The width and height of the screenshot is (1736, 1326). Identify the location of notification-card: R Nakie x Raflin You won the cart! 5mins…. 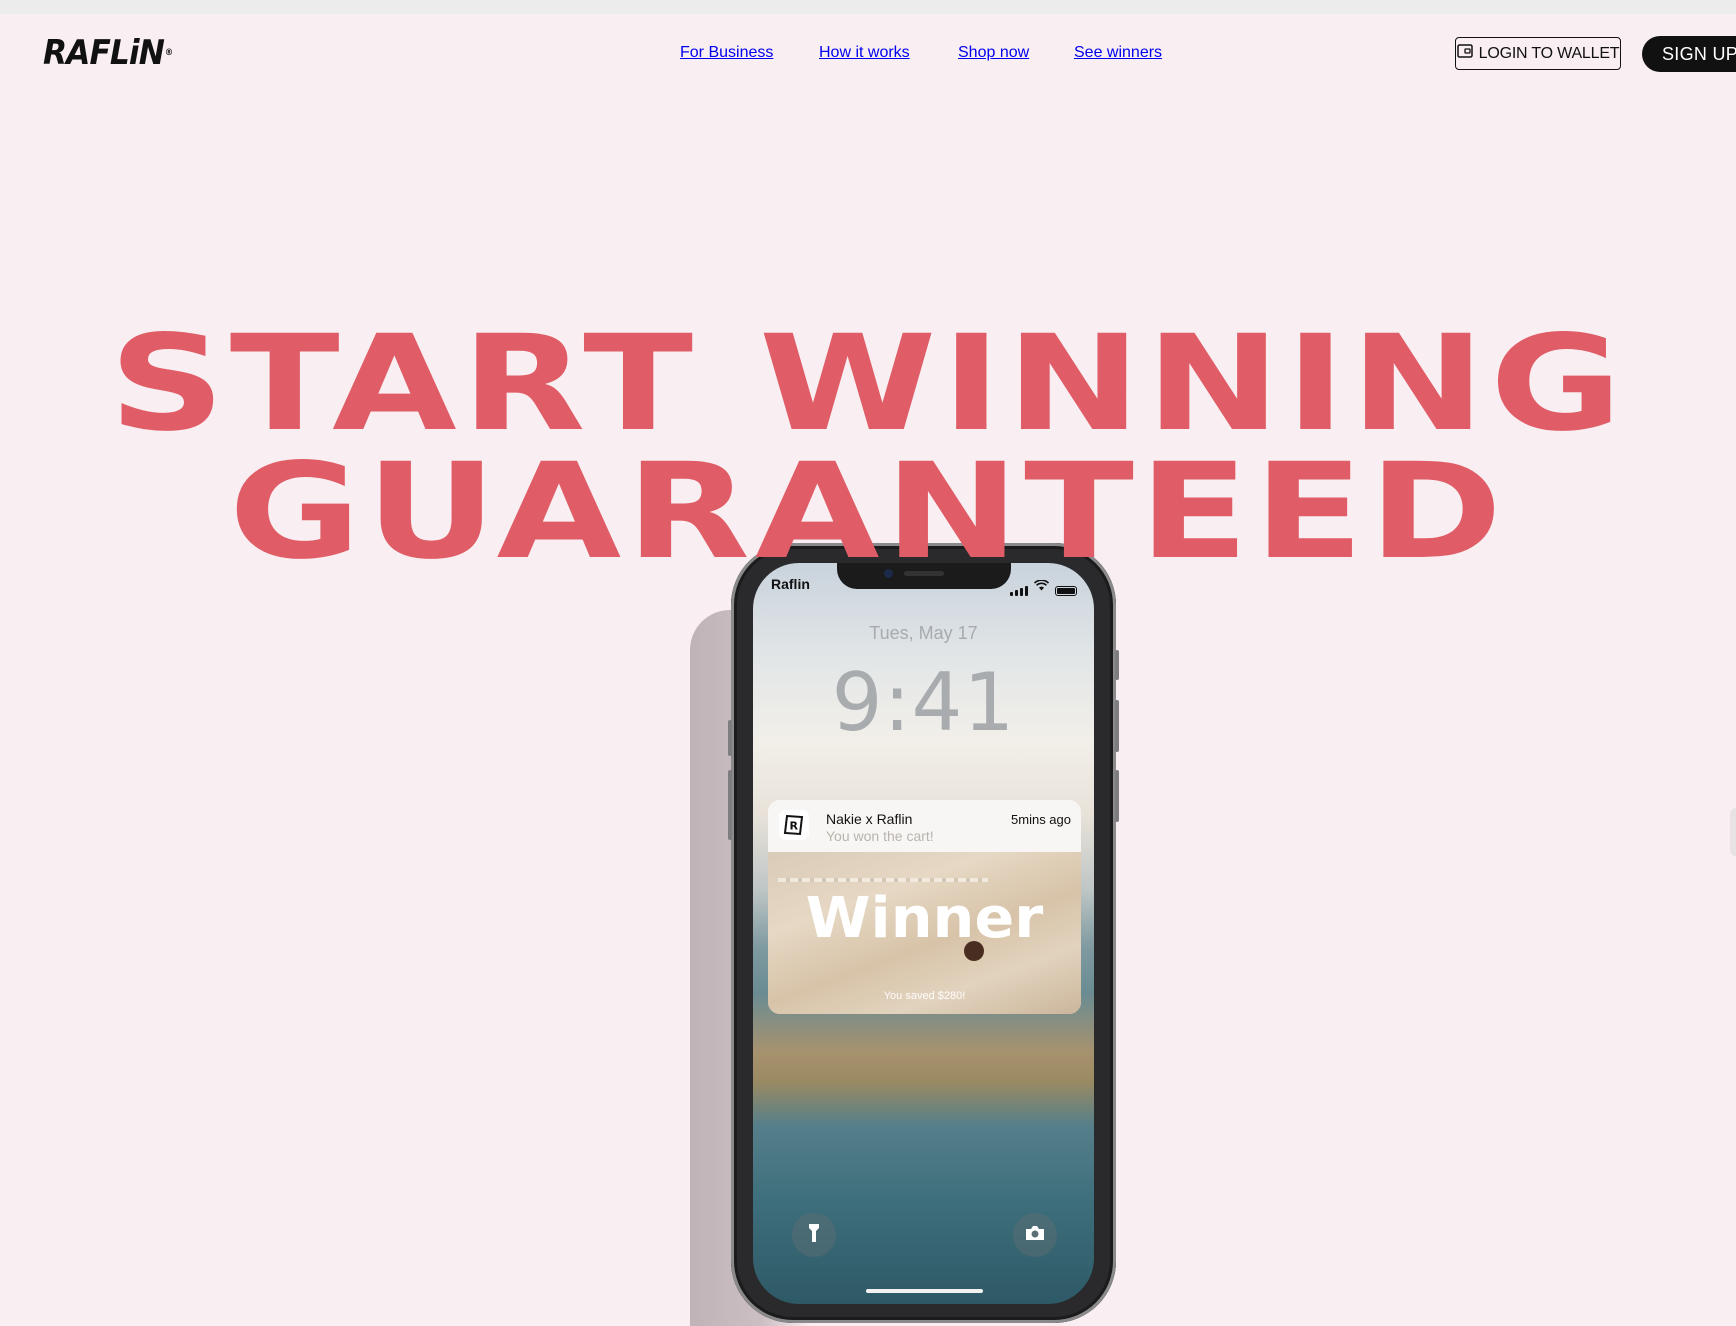
(924, 907).